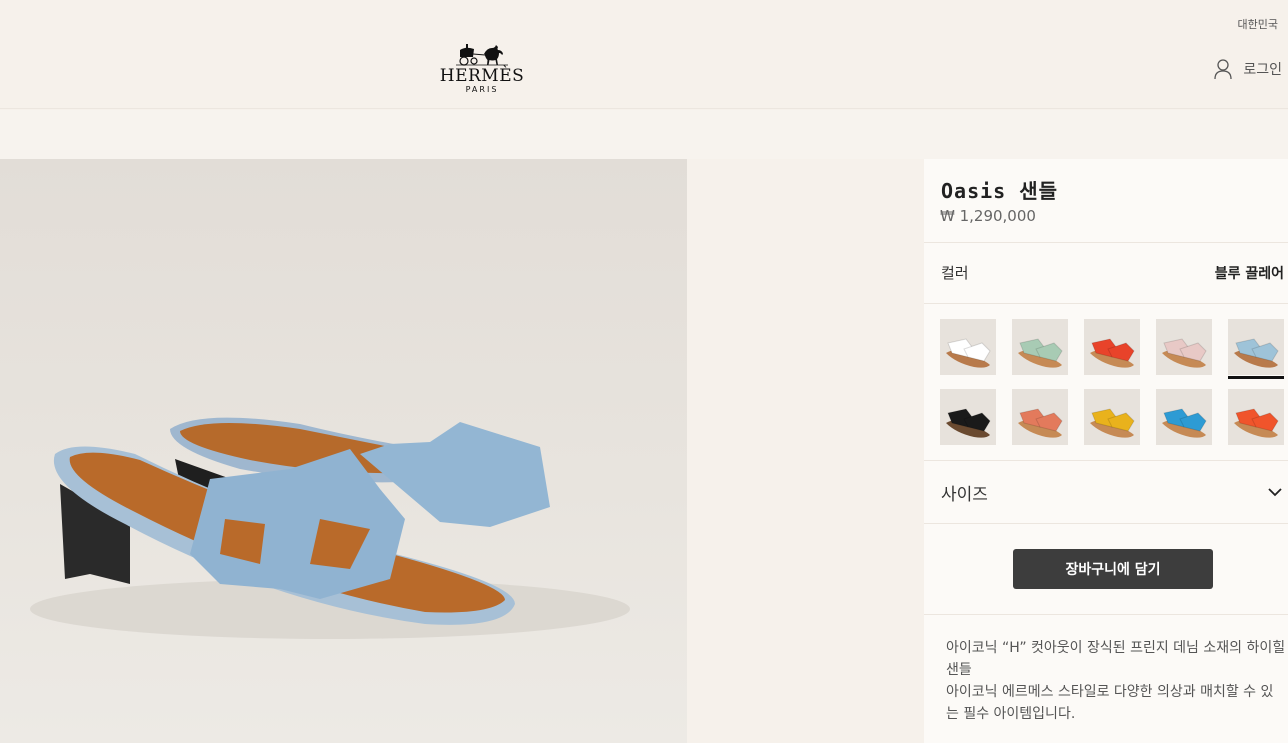 This screenshot has height=743, width=1288. Describe the element at coordinates (1000, 191) in the screenshot. I see `product-title: Oasis 샌들` at that location.